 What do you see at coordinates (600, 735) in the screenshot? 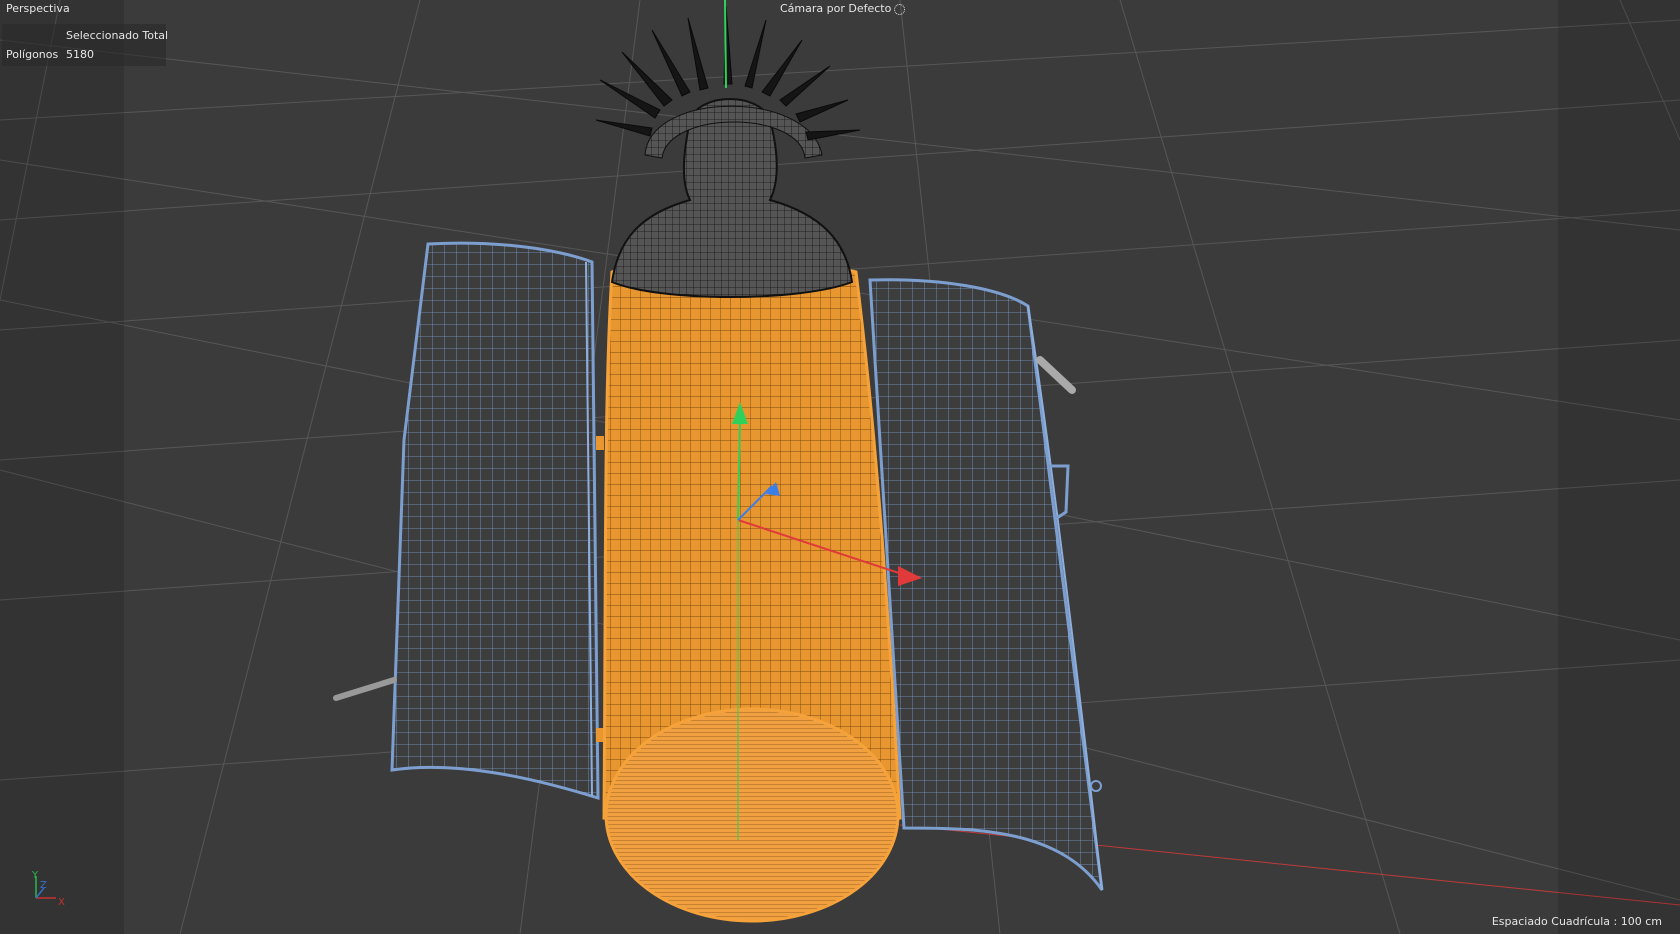
I see `hinge-bottom-left` at bounding box center [600, 735].